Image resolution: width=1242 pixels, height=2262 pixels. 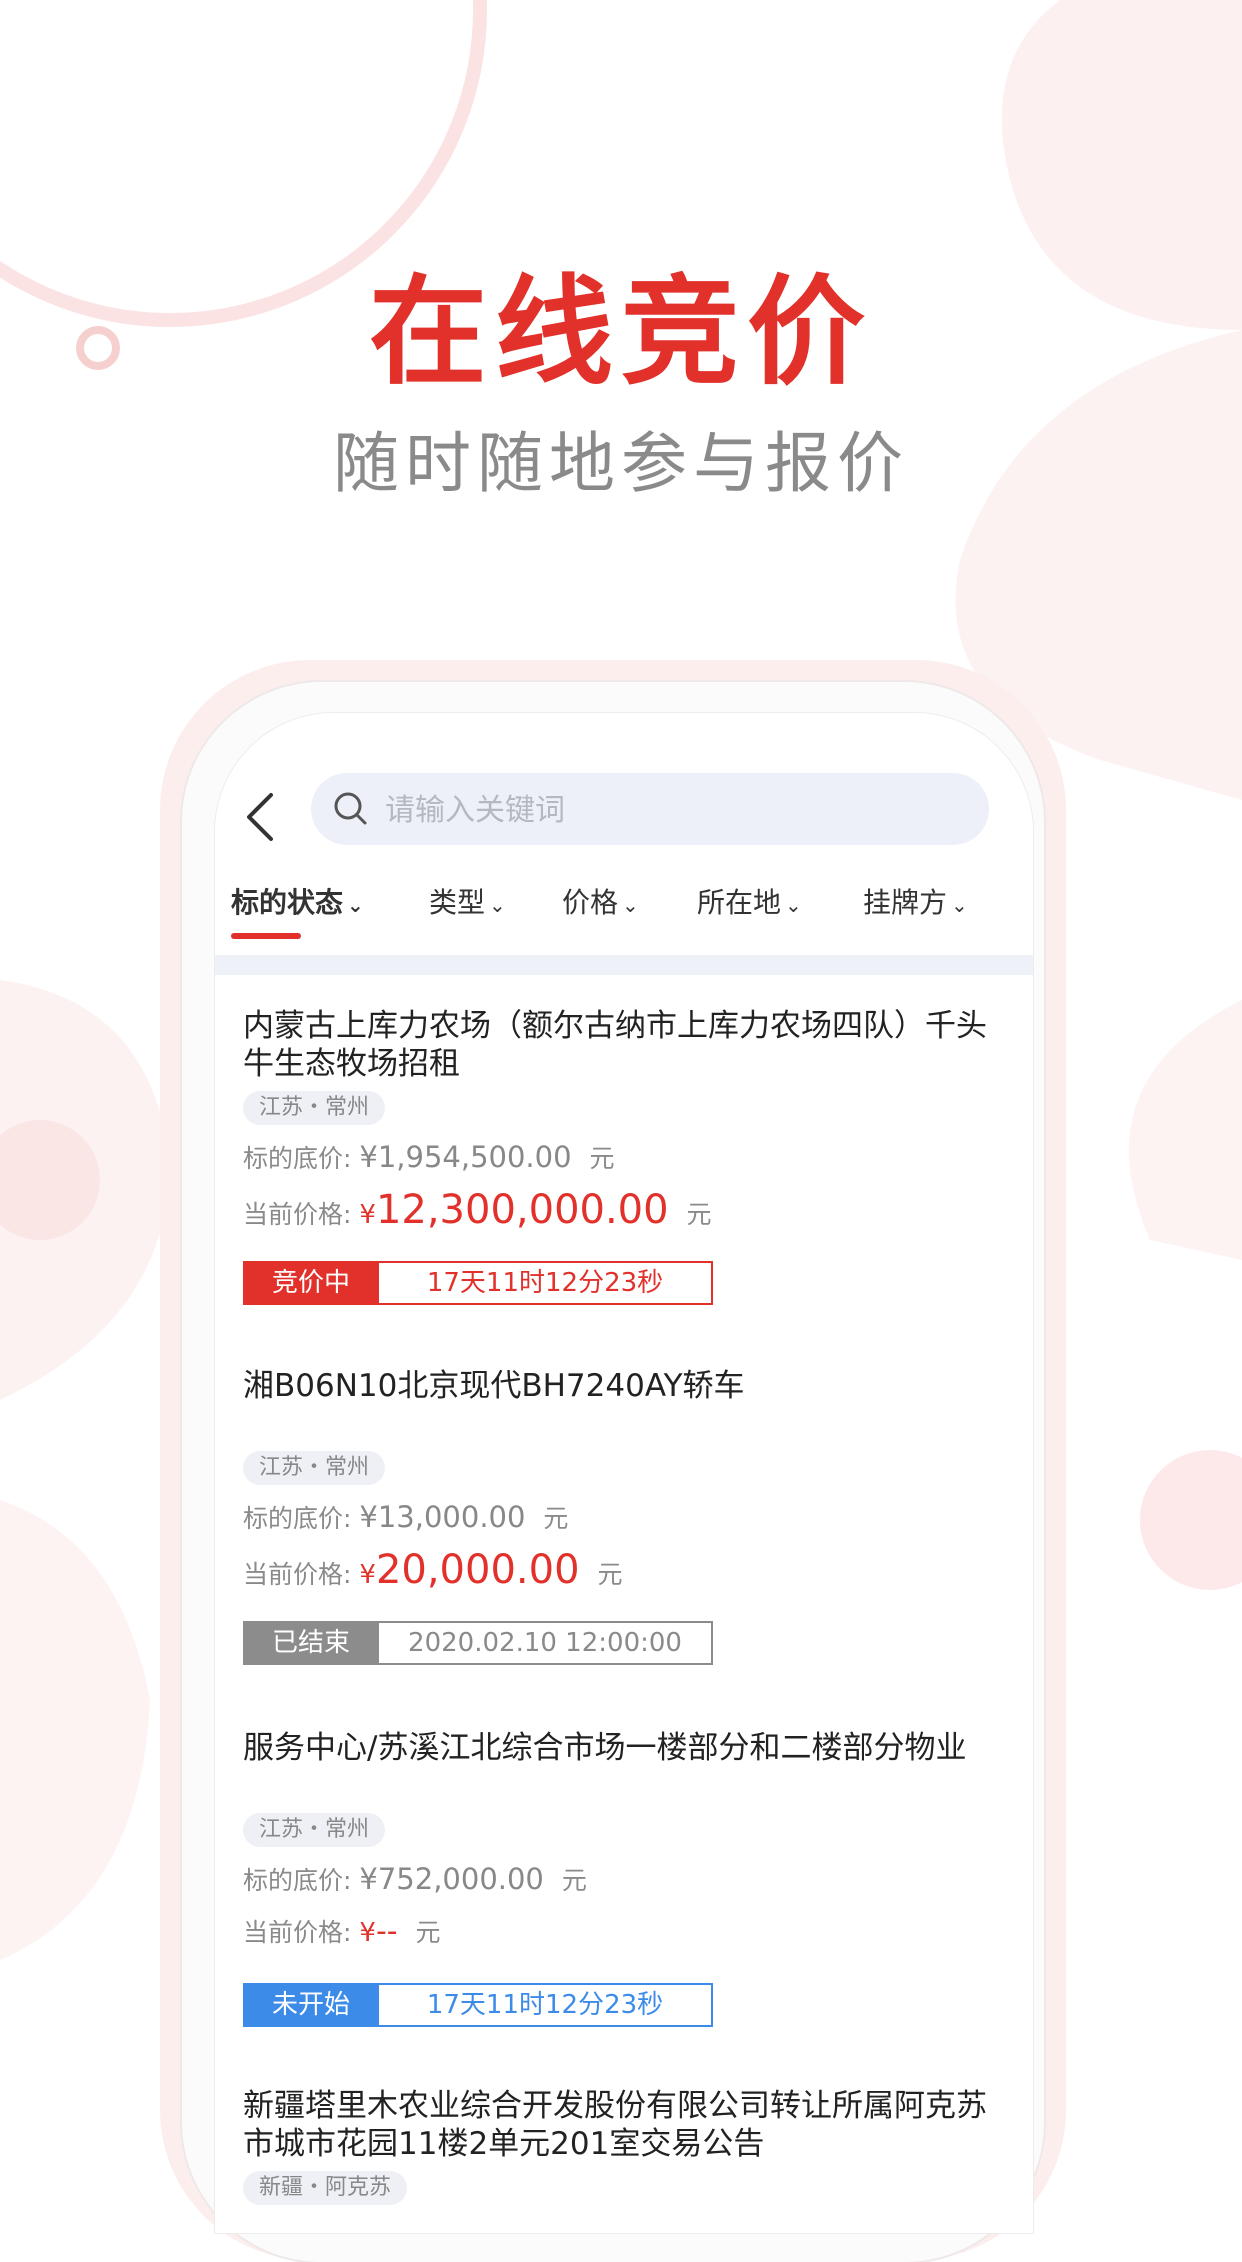 I want to click on hero-title: 在线竞价, so click(x=620, y=332).